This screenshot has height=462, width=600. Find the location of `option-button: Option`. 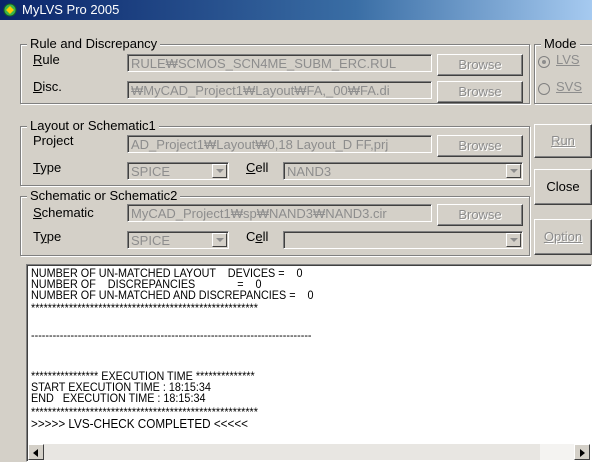

option-button: Option is located at coordinates (563, 237).